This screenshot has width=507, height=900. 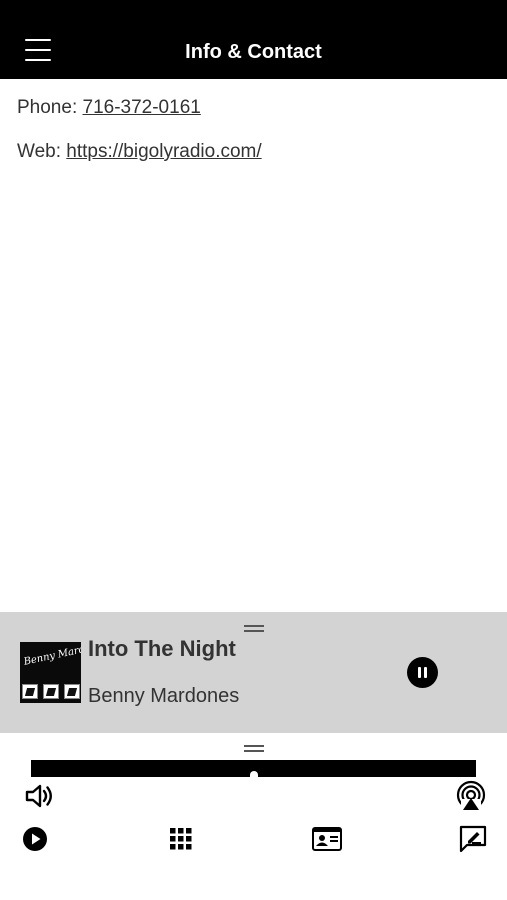 What do you see at coordinates (35, 839) in the screenshot?
I see `play-icon` at bounding box center [35, 839].